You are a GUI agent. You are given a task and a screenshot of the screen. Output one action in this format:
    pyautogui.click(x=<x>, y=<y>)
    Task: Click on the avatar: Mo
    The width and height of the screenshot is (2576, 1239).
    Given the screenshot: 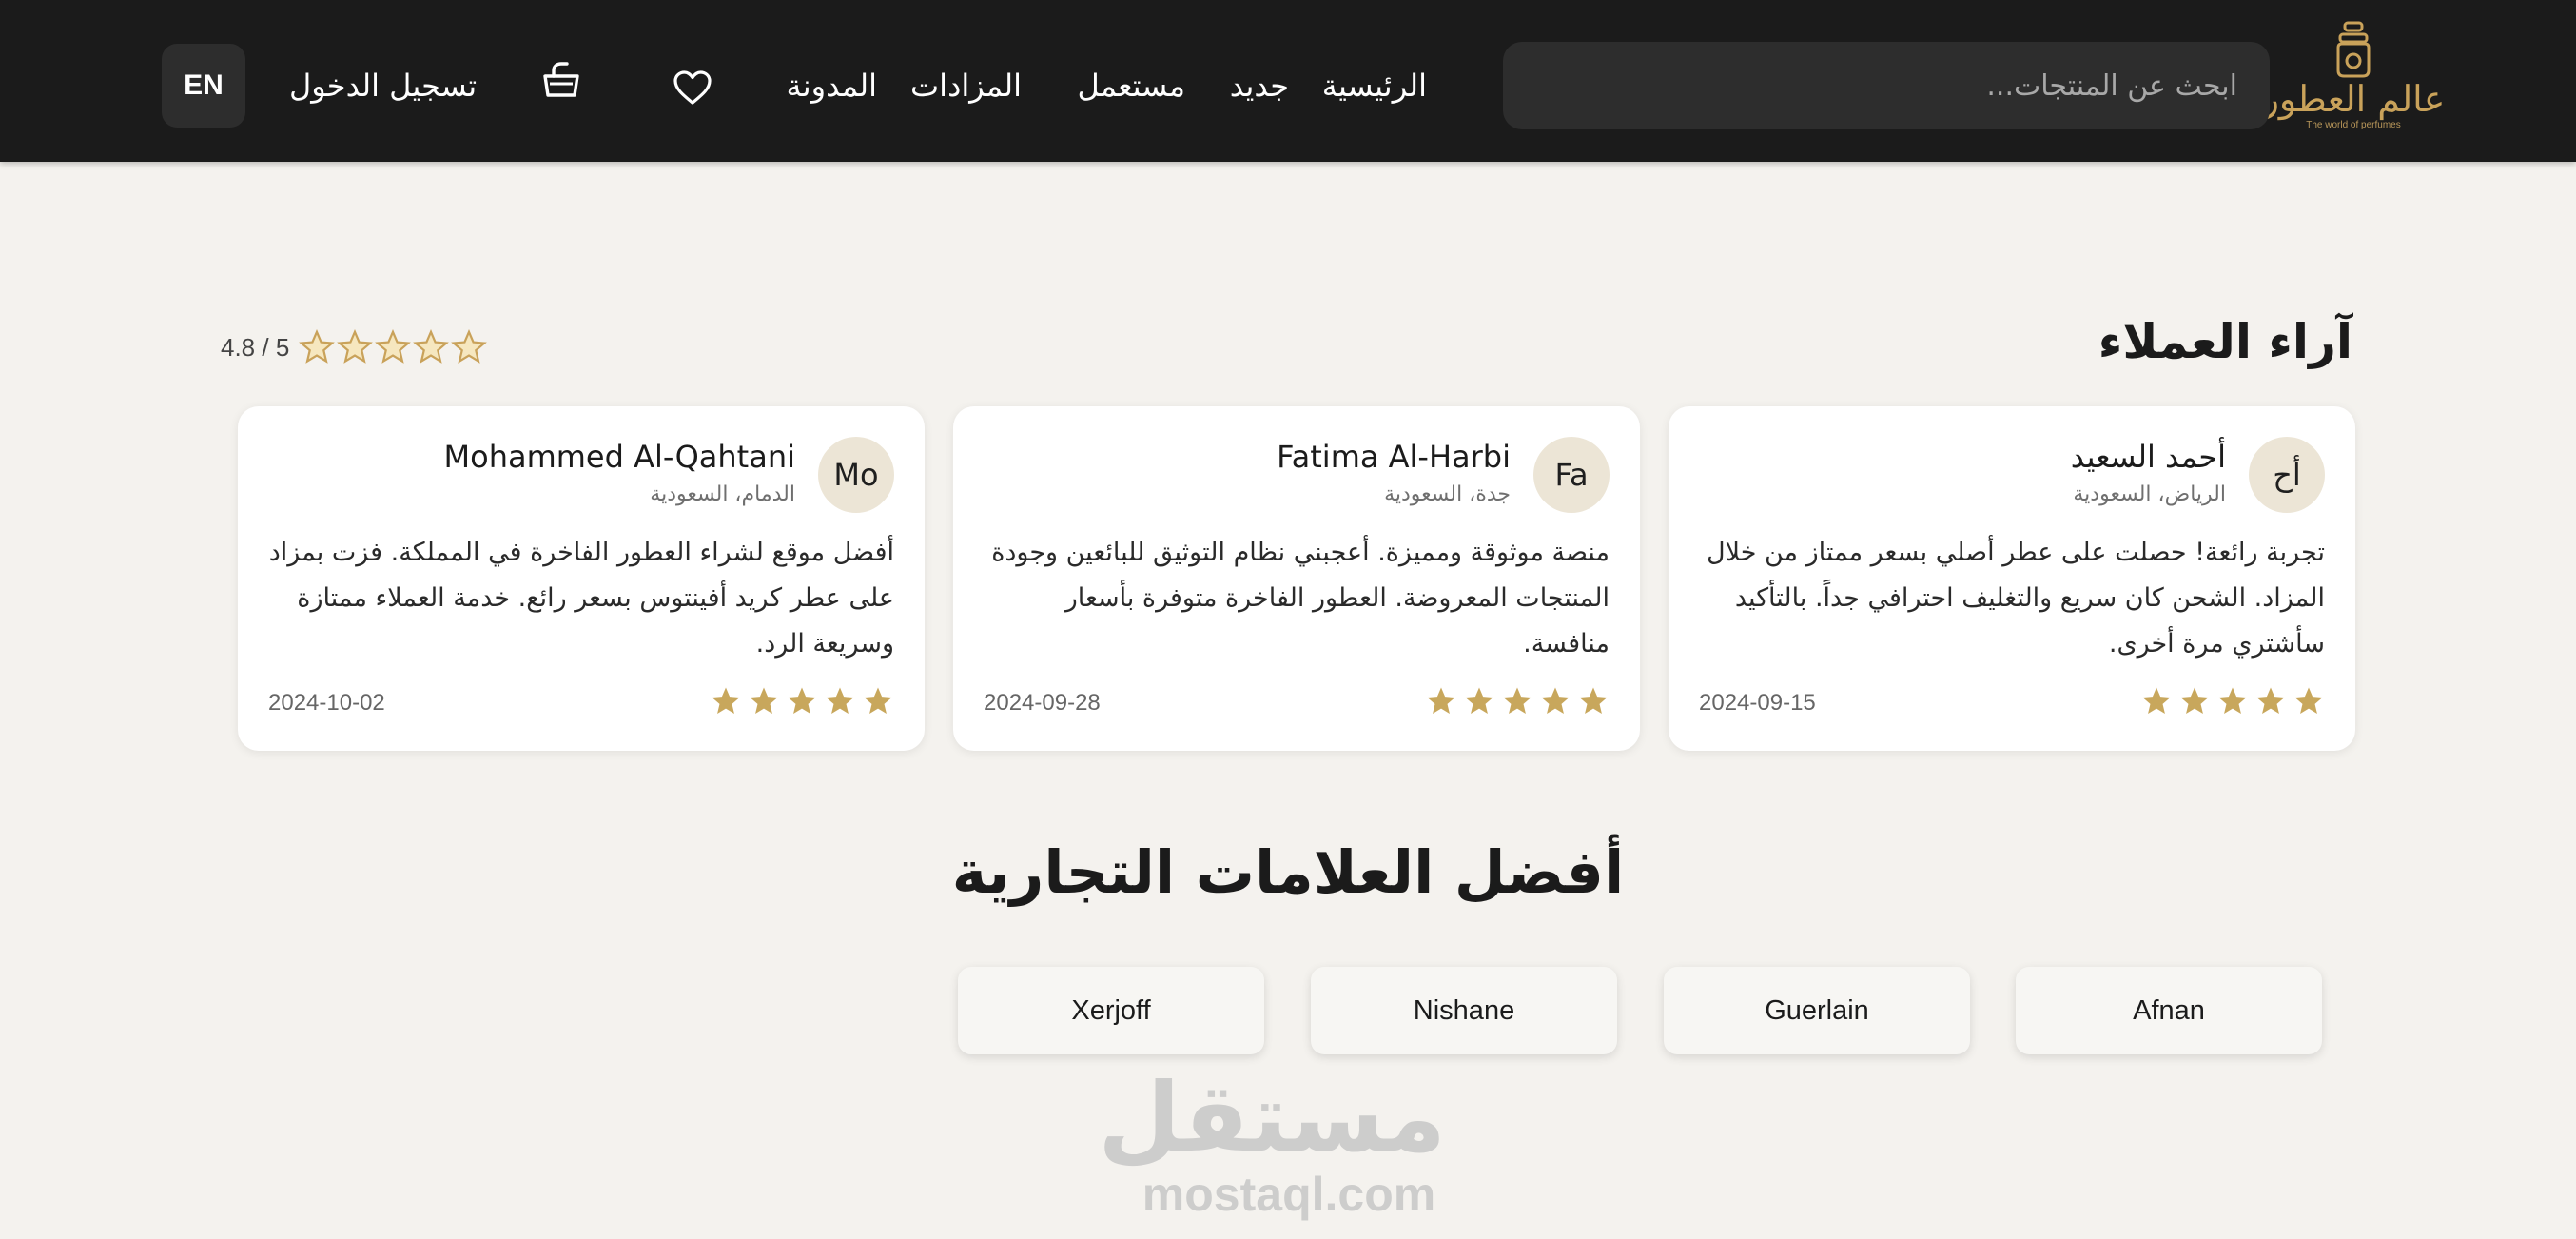 What is the action you would take?
    pyautogui.click(x=856, y=475)
    